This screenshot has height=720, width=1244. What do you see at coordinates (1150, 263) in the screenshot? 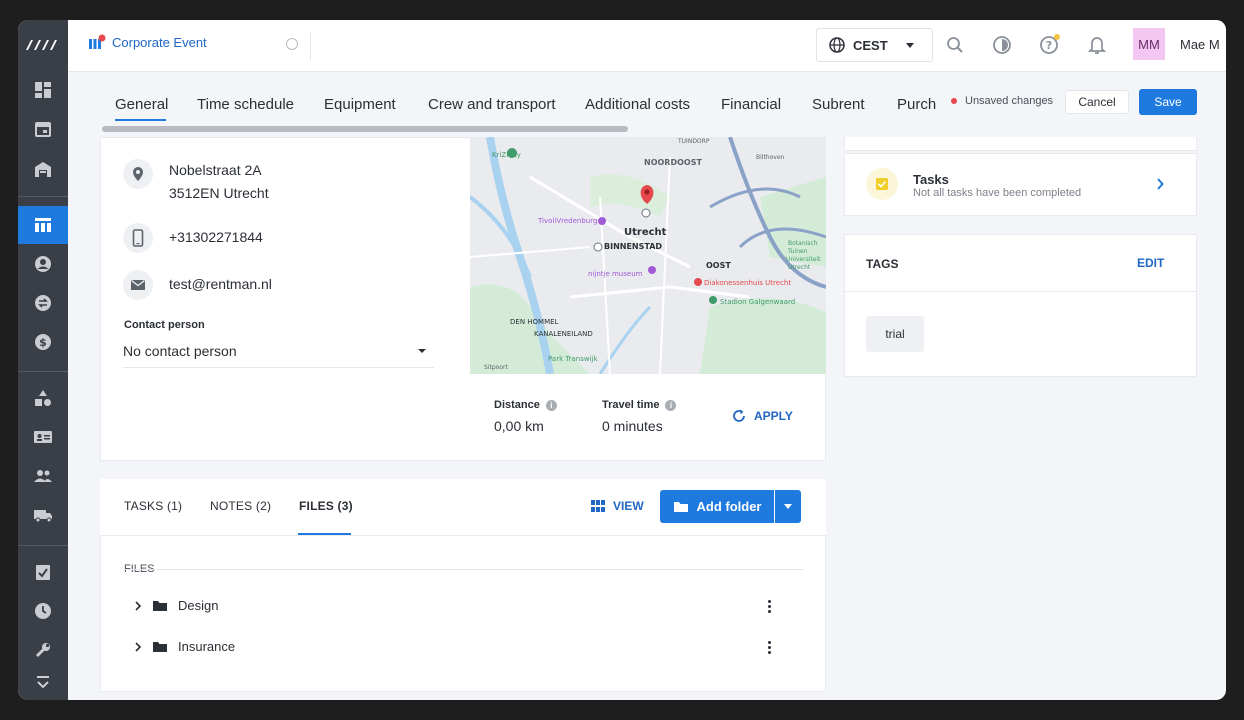
I see `edit-tags-button: EDIT` at bounding box center [1150, 263].